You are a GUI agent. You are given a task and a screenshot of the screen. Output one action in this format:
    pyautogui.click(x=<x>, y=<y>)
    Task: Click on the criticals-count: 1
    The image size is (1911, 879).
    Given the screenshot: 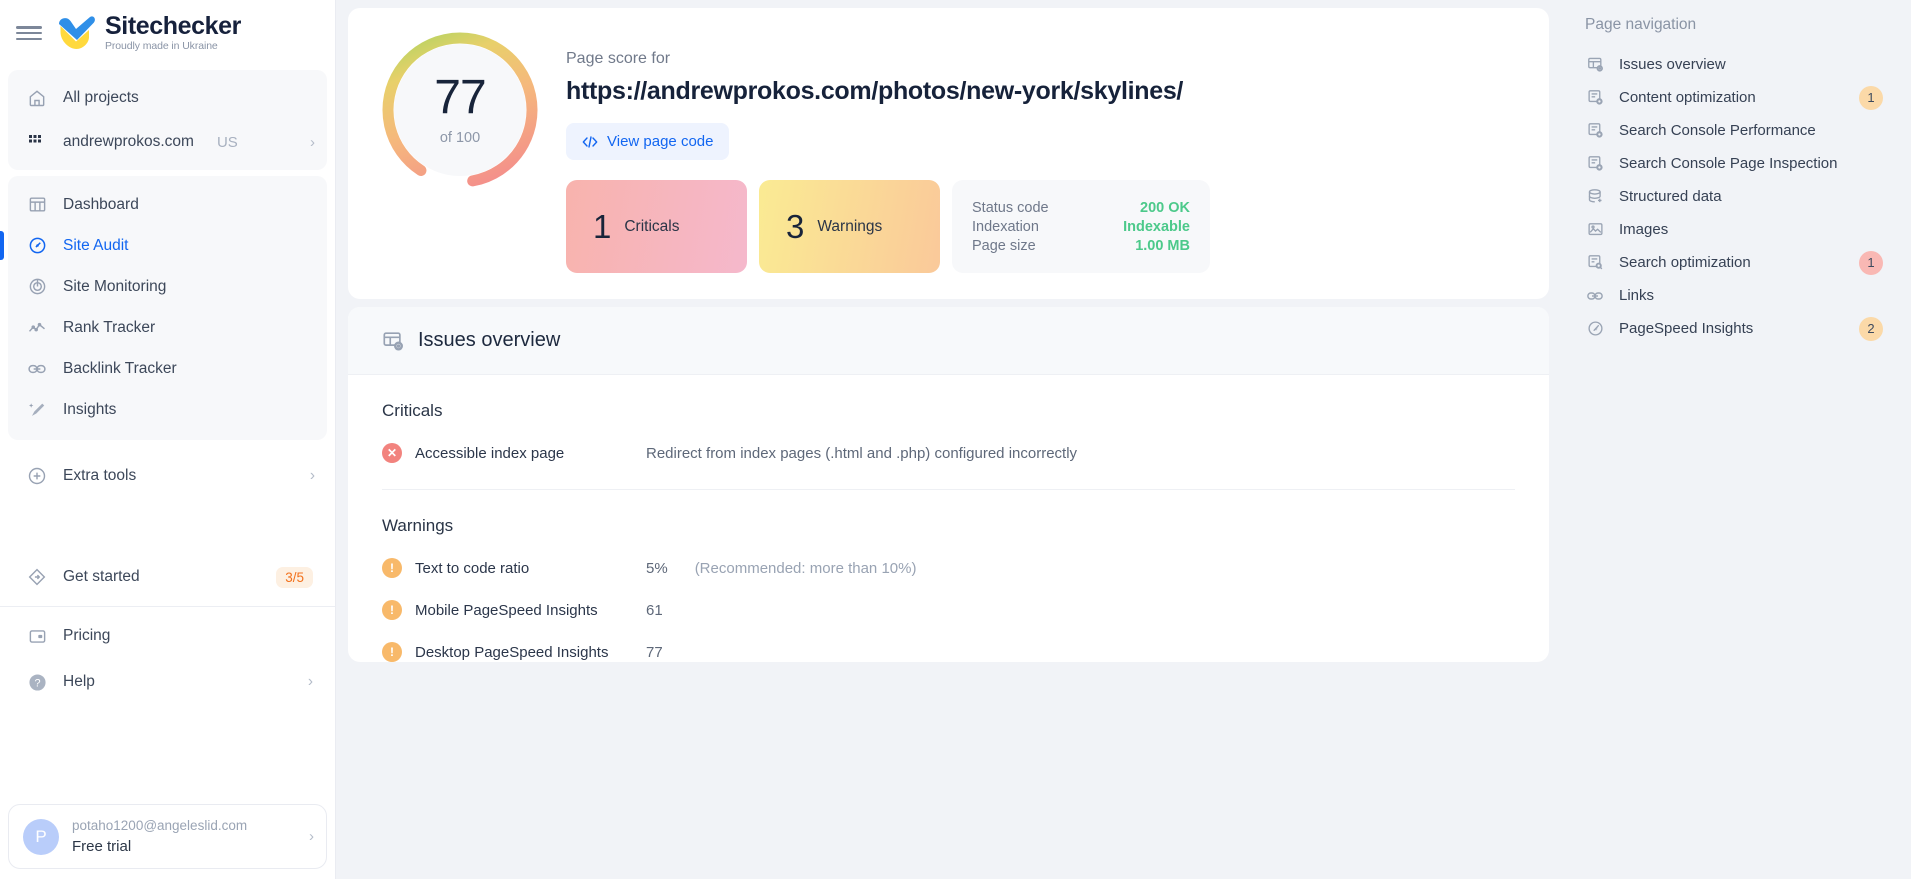 What is the action you would take?
    pyautogui.click(x=602, y=226)
    